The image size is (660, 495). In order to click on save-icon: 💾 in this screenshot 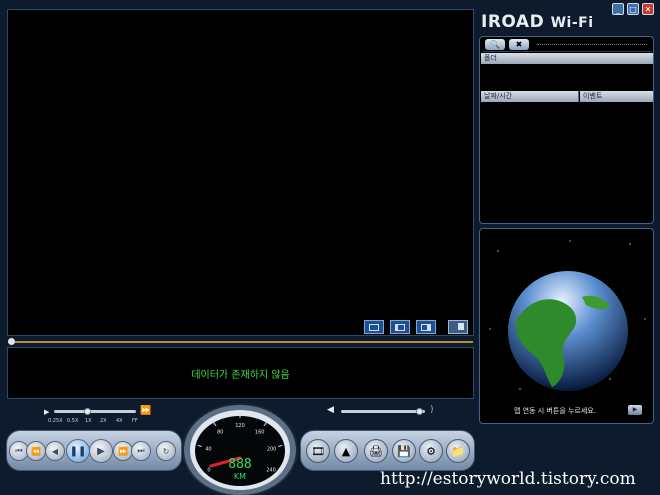, I will do `click(404, 451)`.